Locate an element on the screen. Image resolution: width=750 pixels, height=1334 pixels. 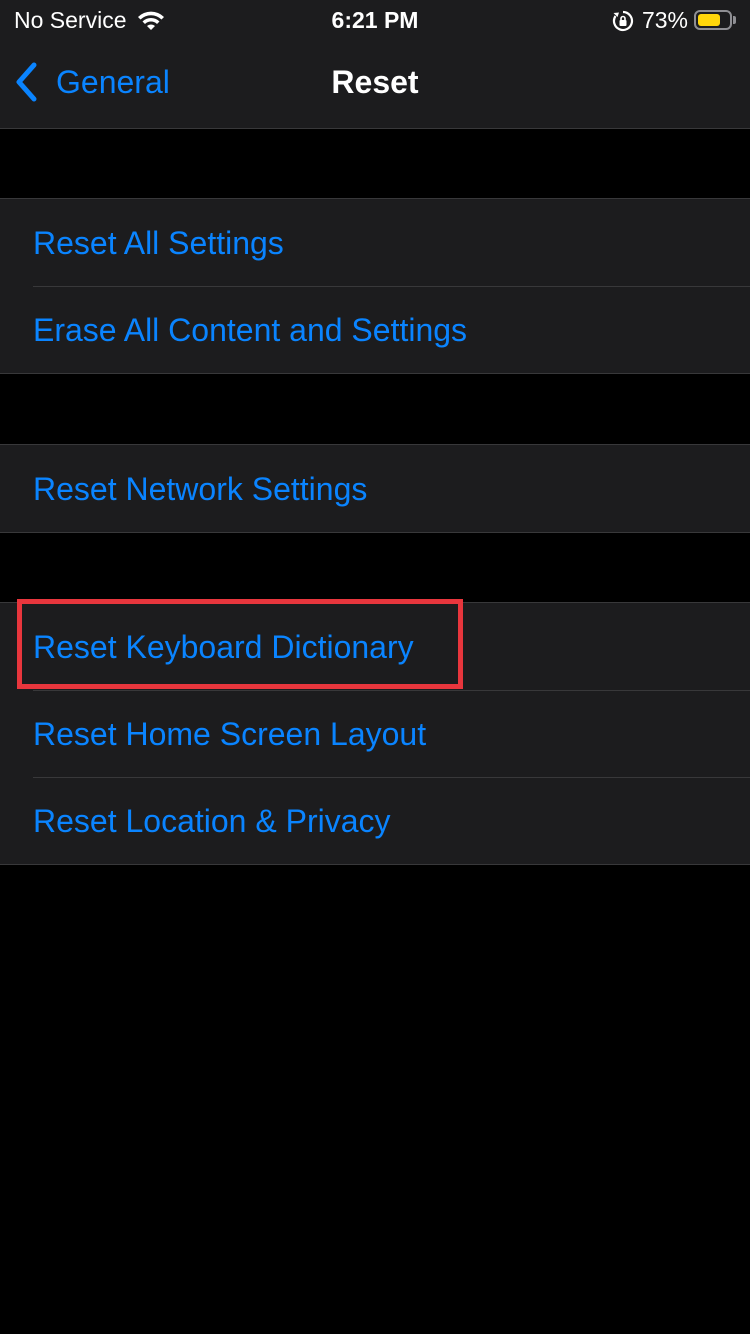
cell-label: Reset Home Screen Layout is located at coordinates (230, 734).